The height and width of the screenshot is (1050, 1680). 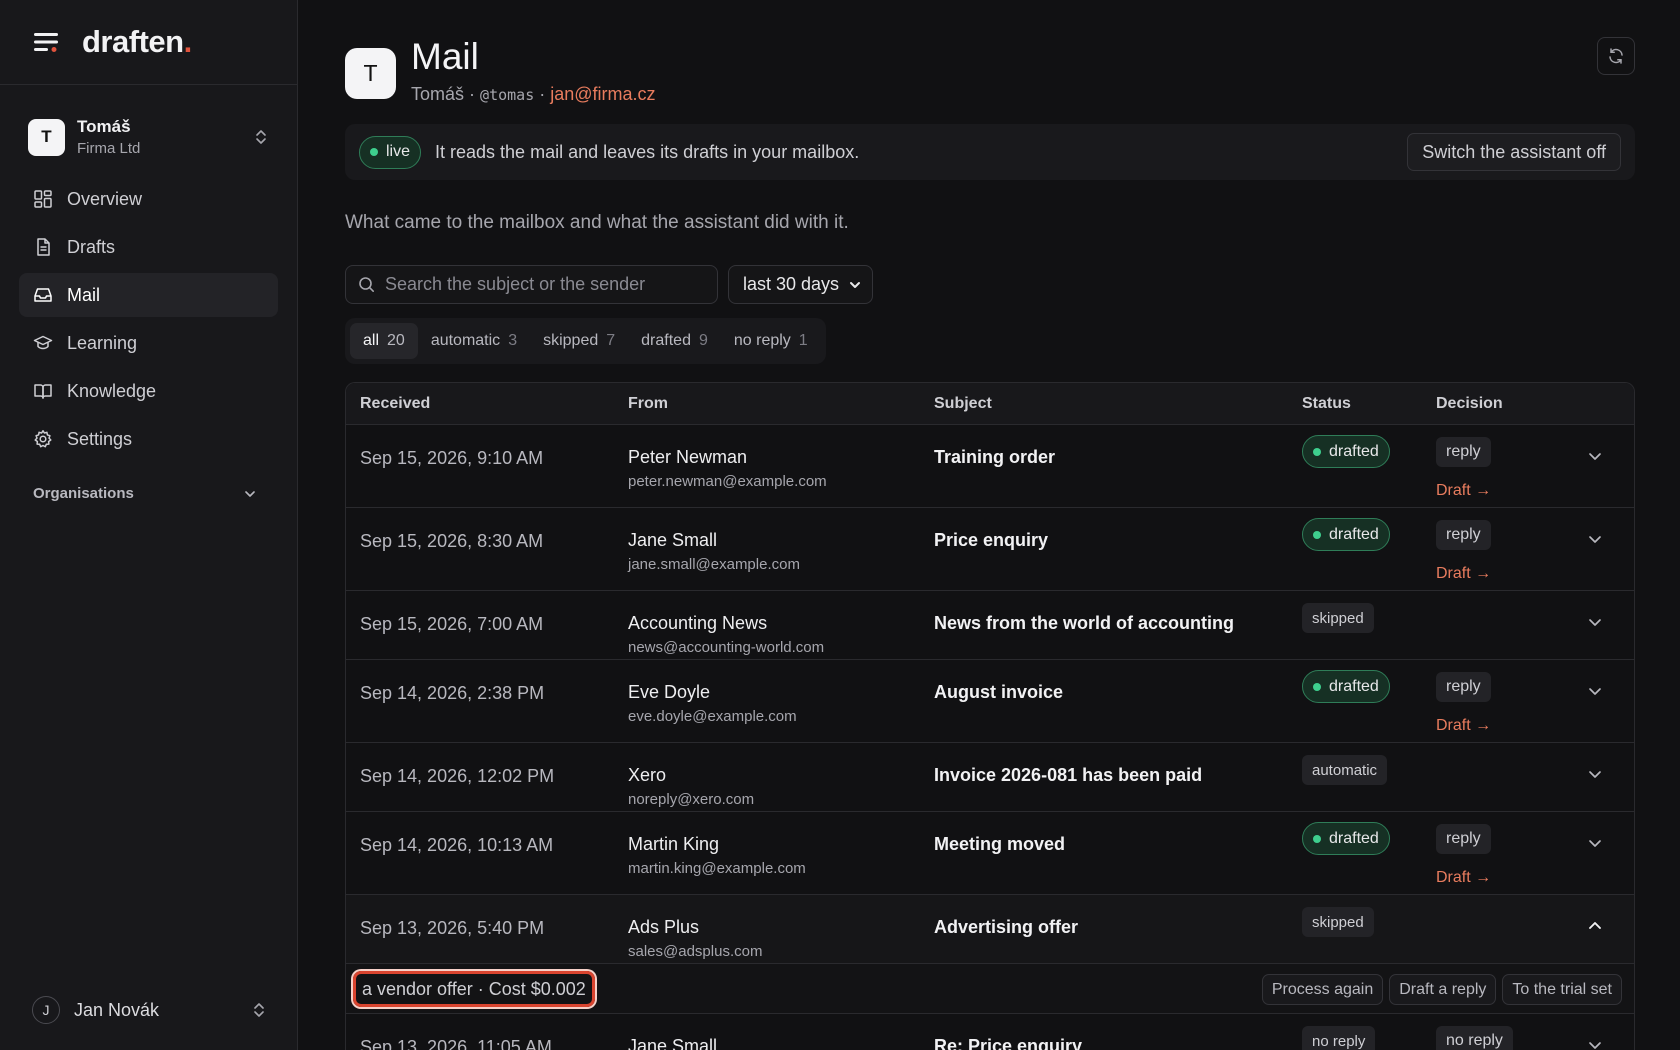 I want to click on filter-tab-skipped: skipped 7, so click(x=579, y=341).